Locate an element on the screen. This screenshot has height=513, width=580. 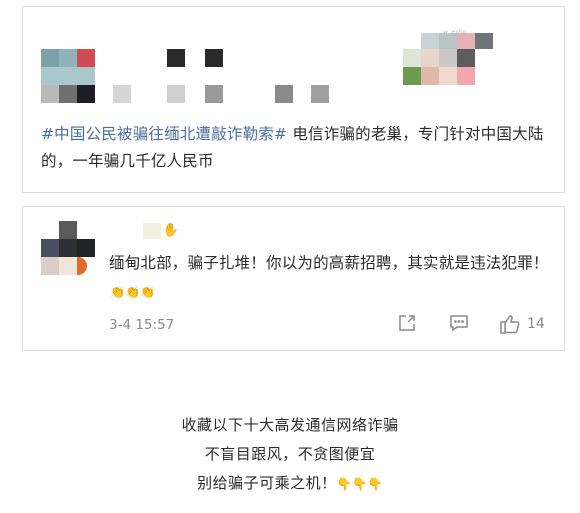
comment-avatar is located at coordinates (69, 249).